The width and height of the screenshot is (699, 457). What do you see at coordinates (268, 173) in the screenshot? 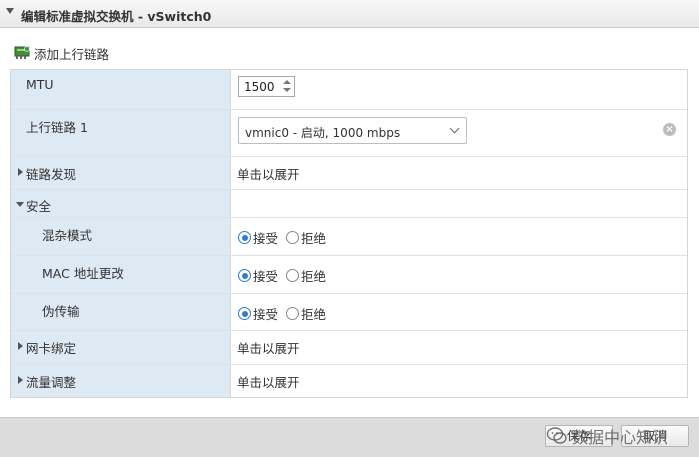
I see `link-discovery-value: 单击以展开` at bounding box center [268, 173].